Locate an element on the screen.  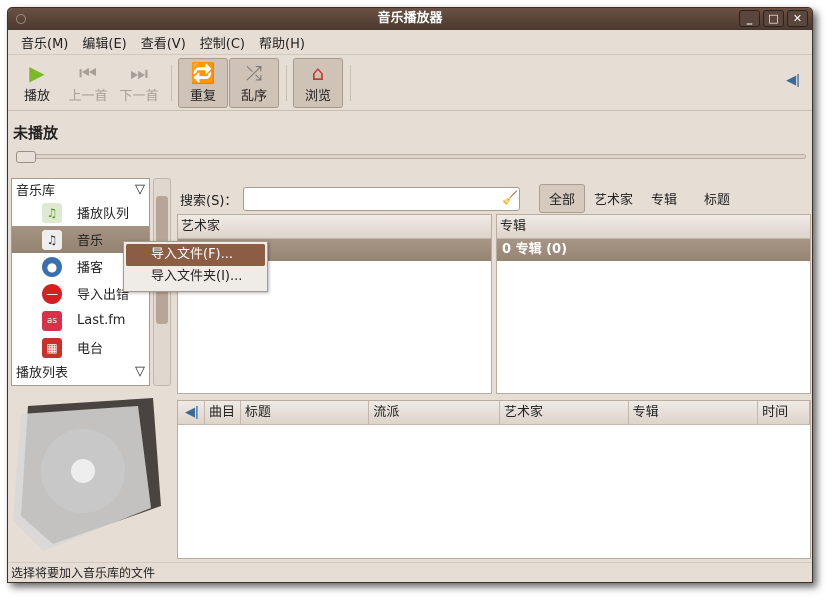
repeat-icon: 🔁 is located at coordinates (203, 73).